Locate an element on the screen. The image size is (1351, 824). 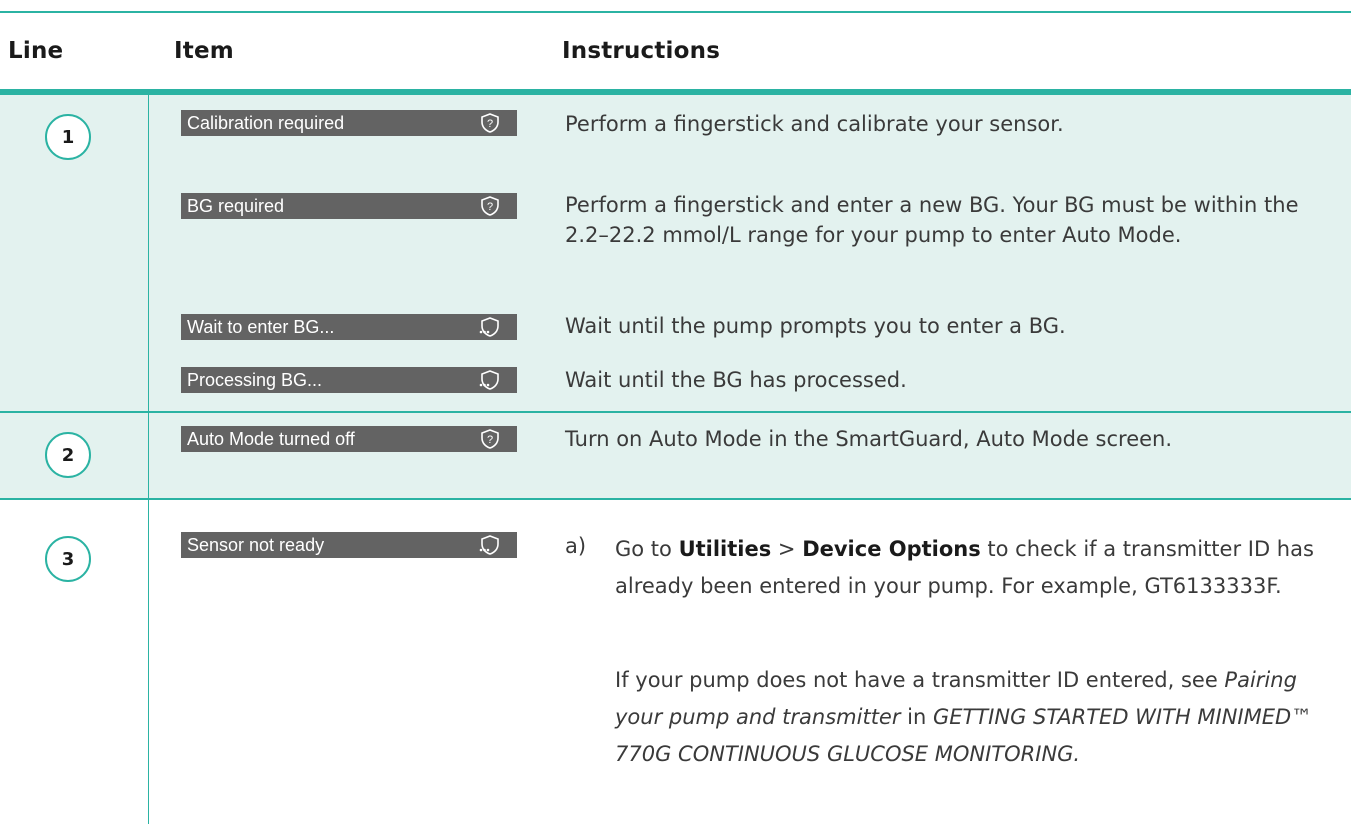
line-number-badge: 3 is located at coordinates (68, 559).